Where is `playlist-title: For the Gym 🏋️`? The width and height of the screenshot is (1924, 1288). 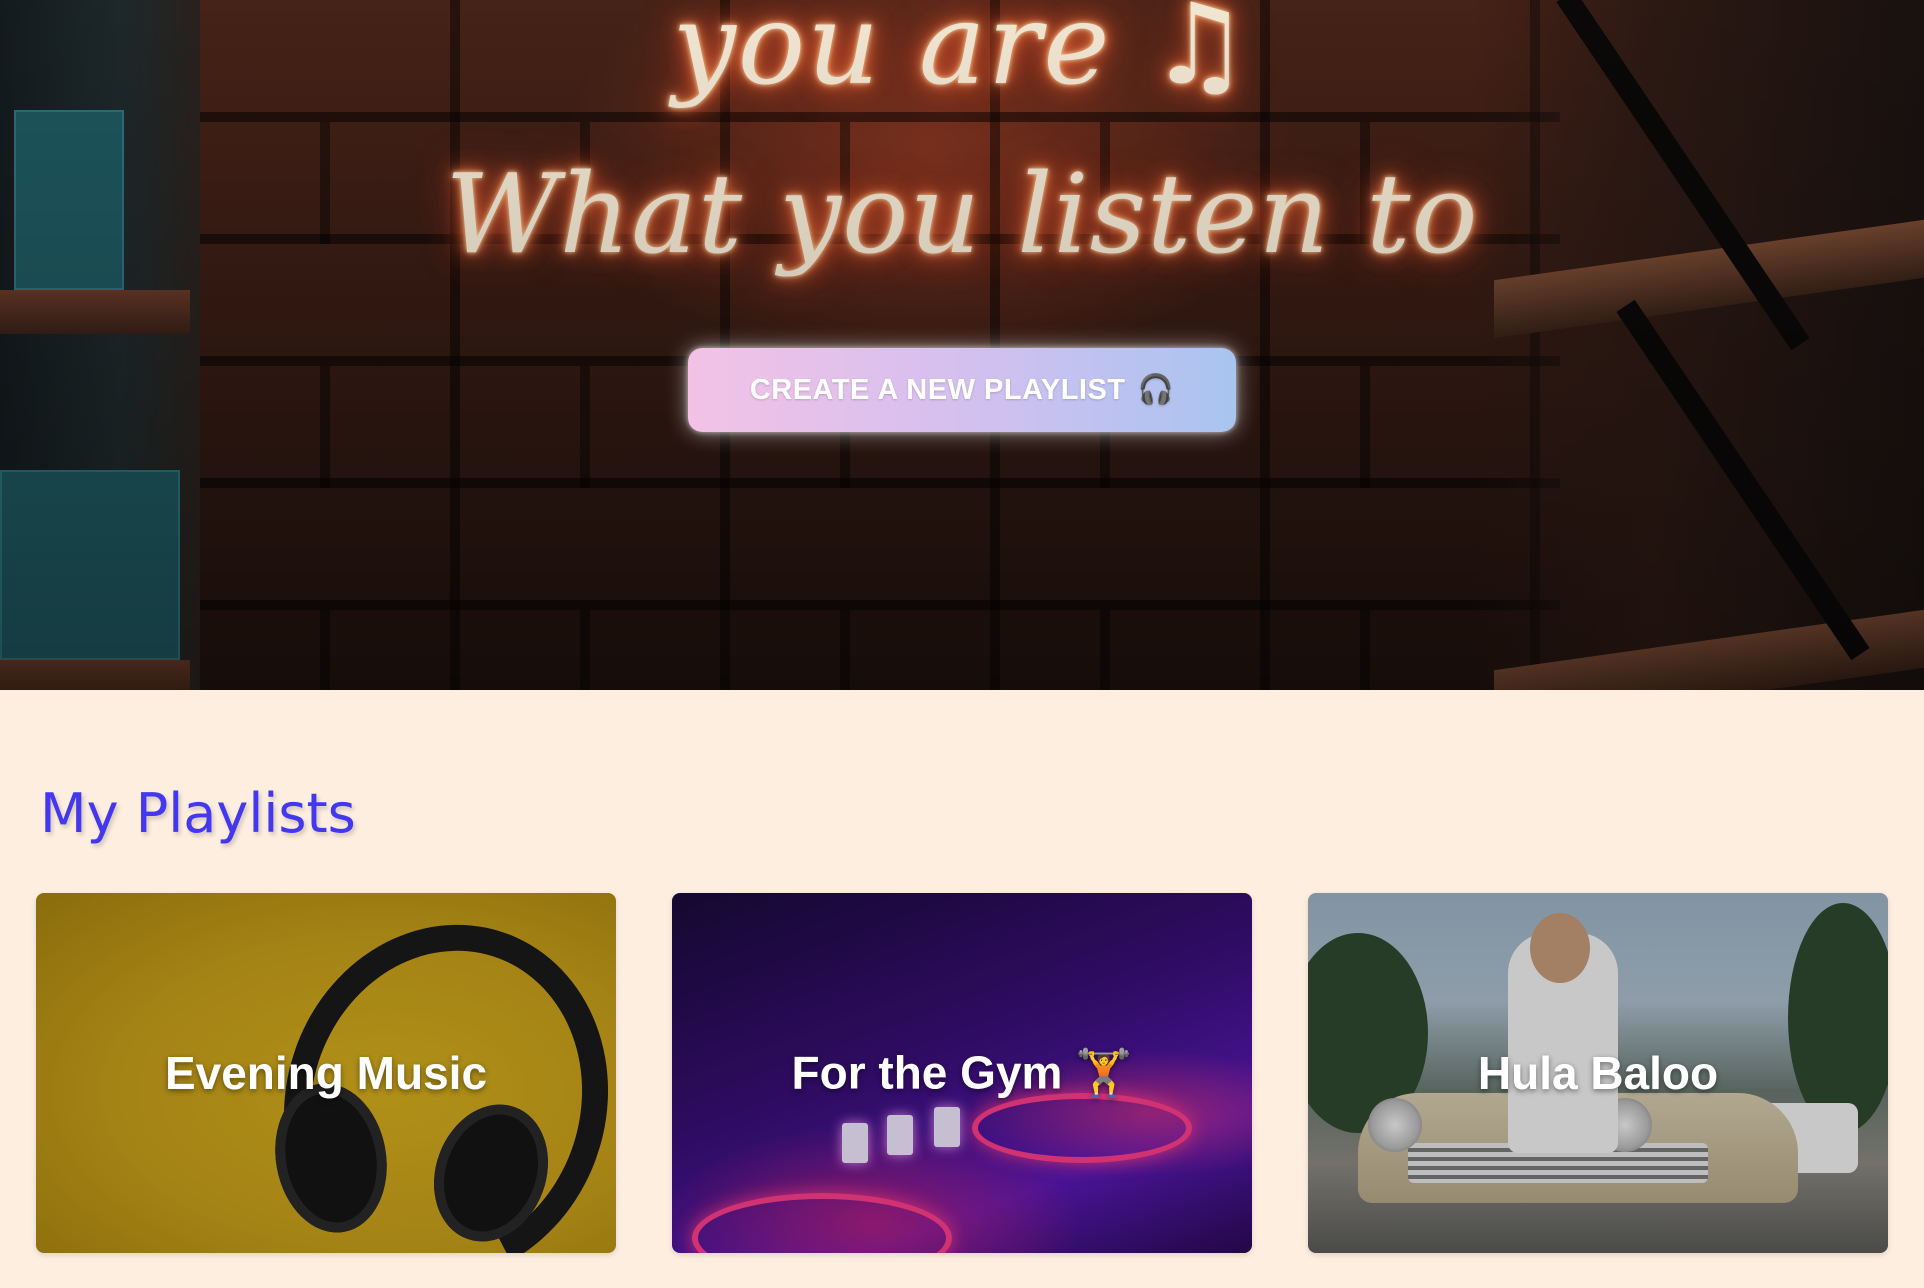 playlist-title: For the Gym 🏋️ is located at coordinates (962, 1072).